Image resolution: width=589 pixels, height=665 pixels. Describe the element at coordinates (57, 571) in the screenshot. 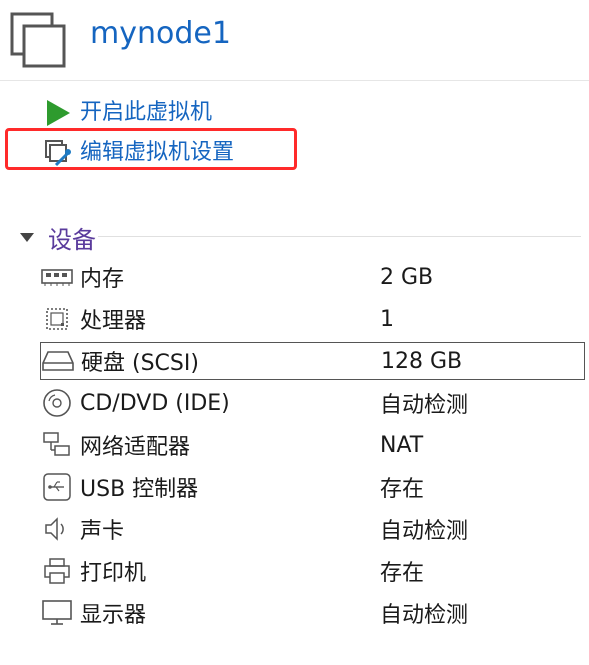

I see `printer-icon` at that location.